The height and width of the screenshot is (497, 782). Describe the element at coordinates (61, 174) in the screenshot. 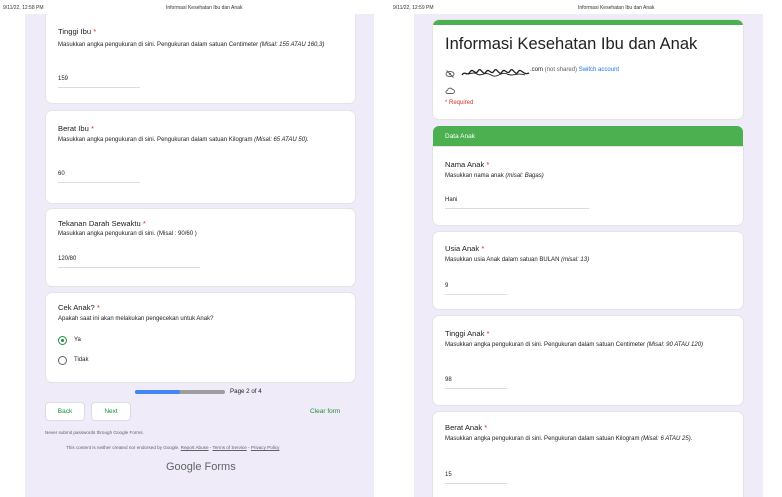

I see `answer-value: 60` at that location.